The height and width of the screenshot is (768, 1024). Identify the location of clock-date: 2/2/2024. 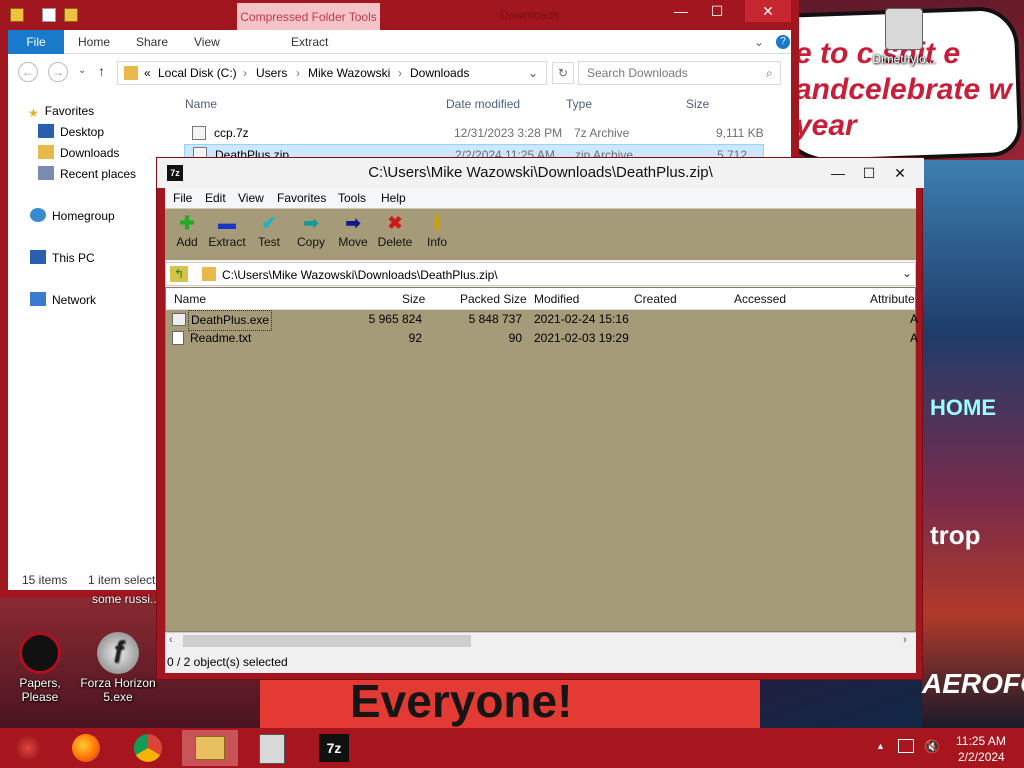
(981, 757).